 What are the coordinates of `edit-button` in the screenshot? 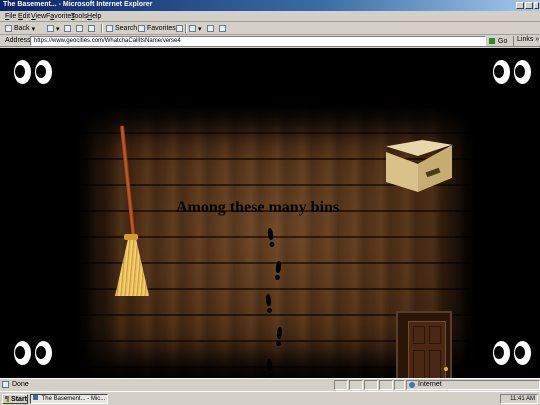 It's located at (223, 28).